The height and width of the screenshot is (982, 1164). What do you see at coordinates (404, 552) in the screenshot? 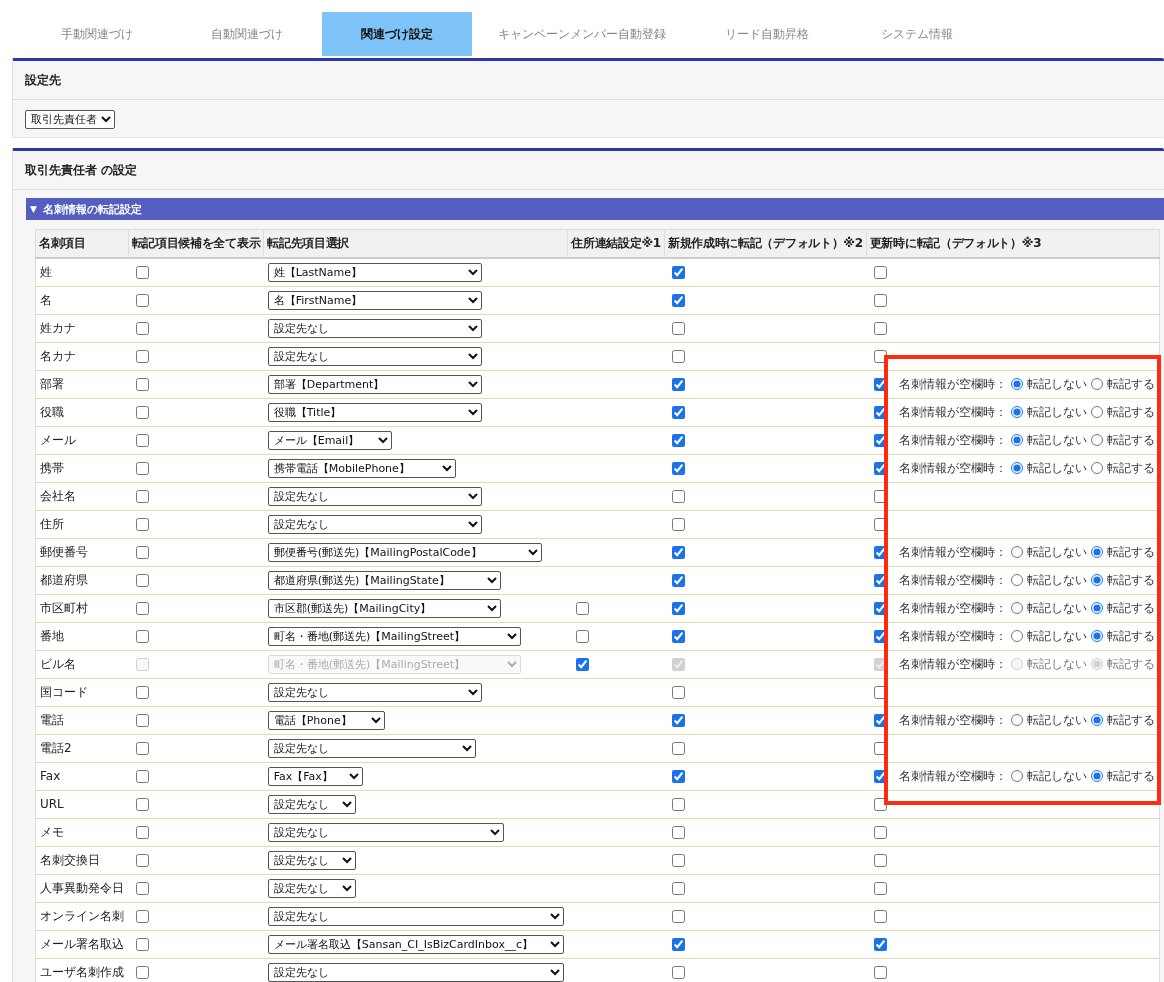
I see `target-select: 郵便番号(郵送先)【MailingPostalCode】` at bounding box center [404, 552].